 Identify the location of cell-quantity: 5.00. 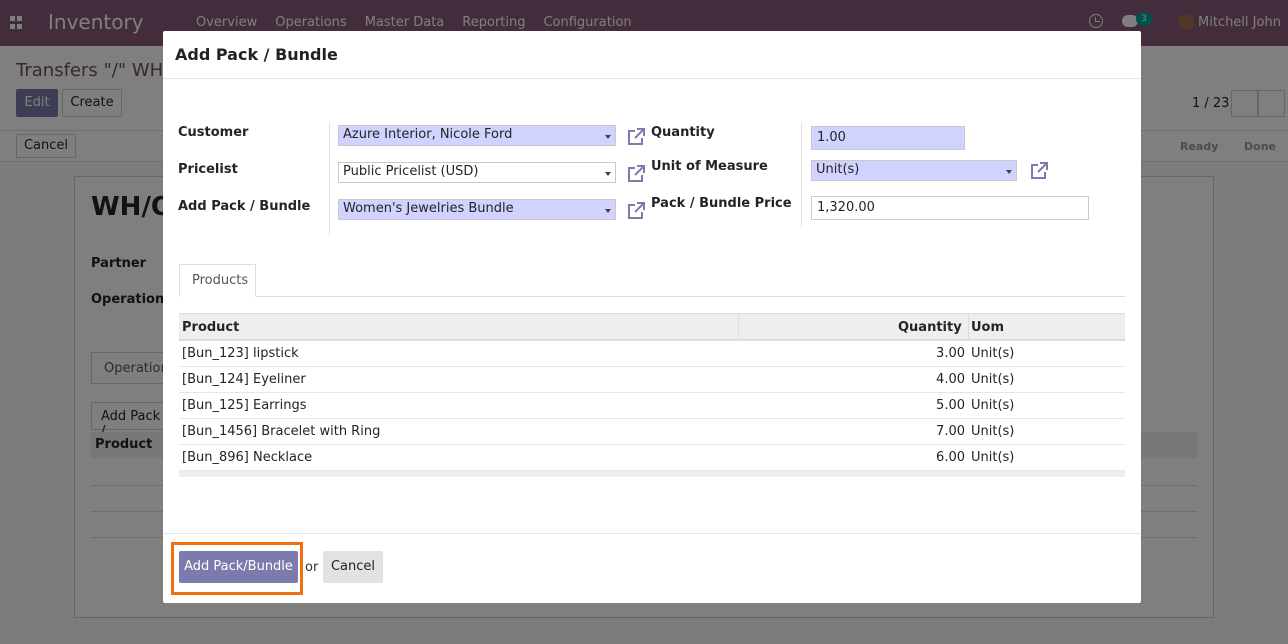
(950, 405).